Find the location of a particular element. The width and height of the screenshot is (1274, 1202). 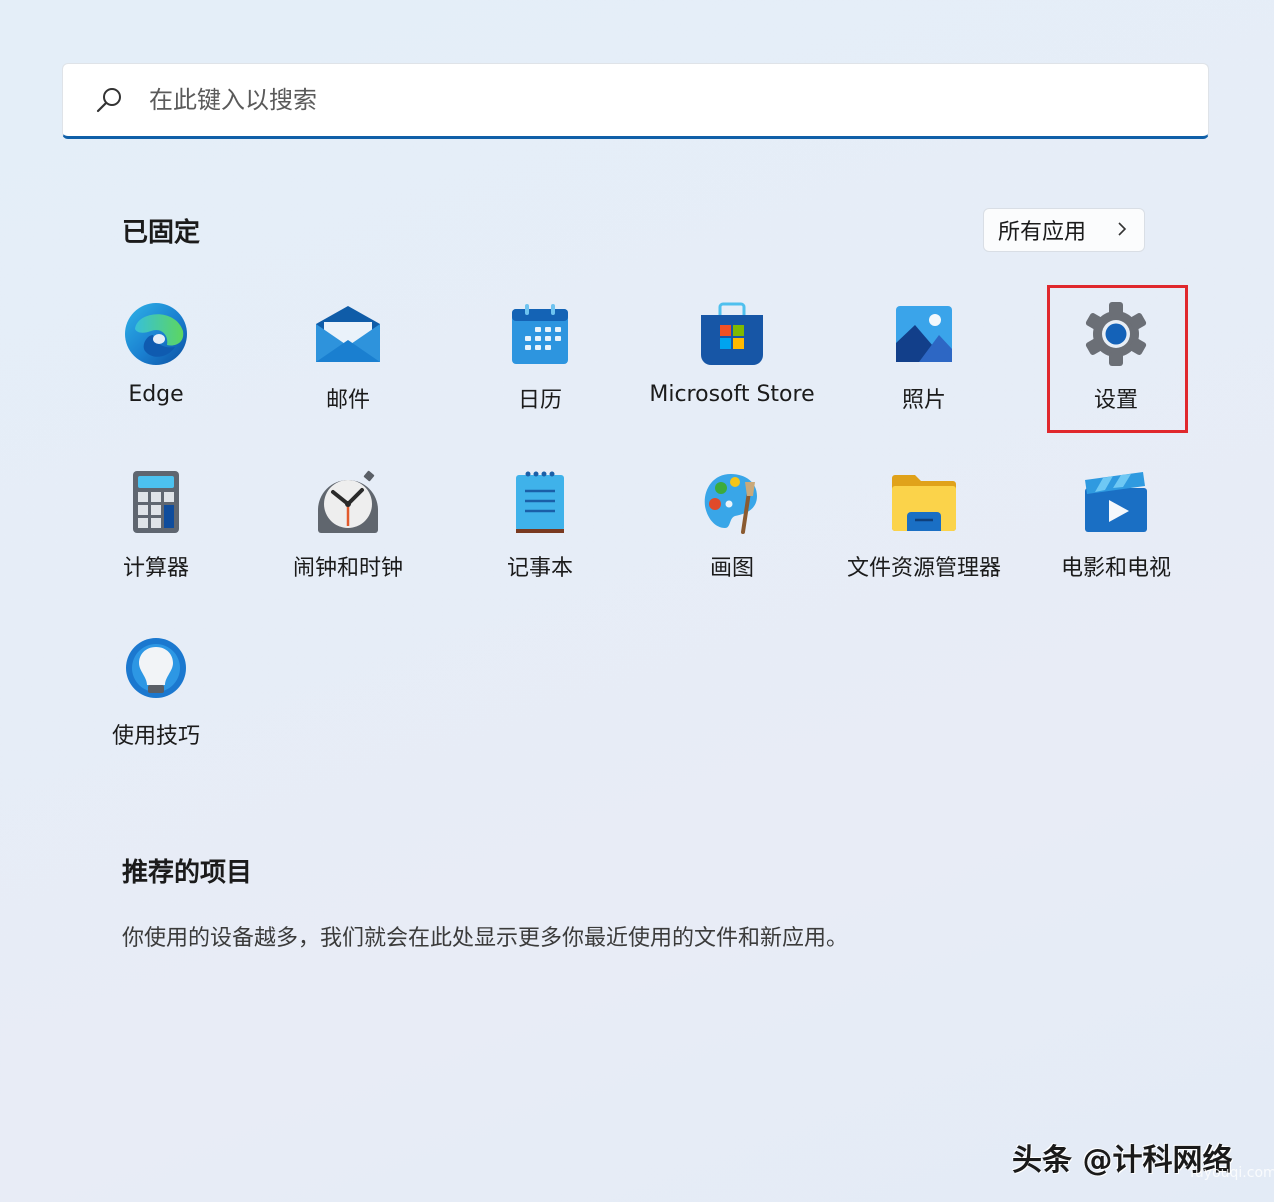

chevron-right-icon is located at coordinates (1122, 230).